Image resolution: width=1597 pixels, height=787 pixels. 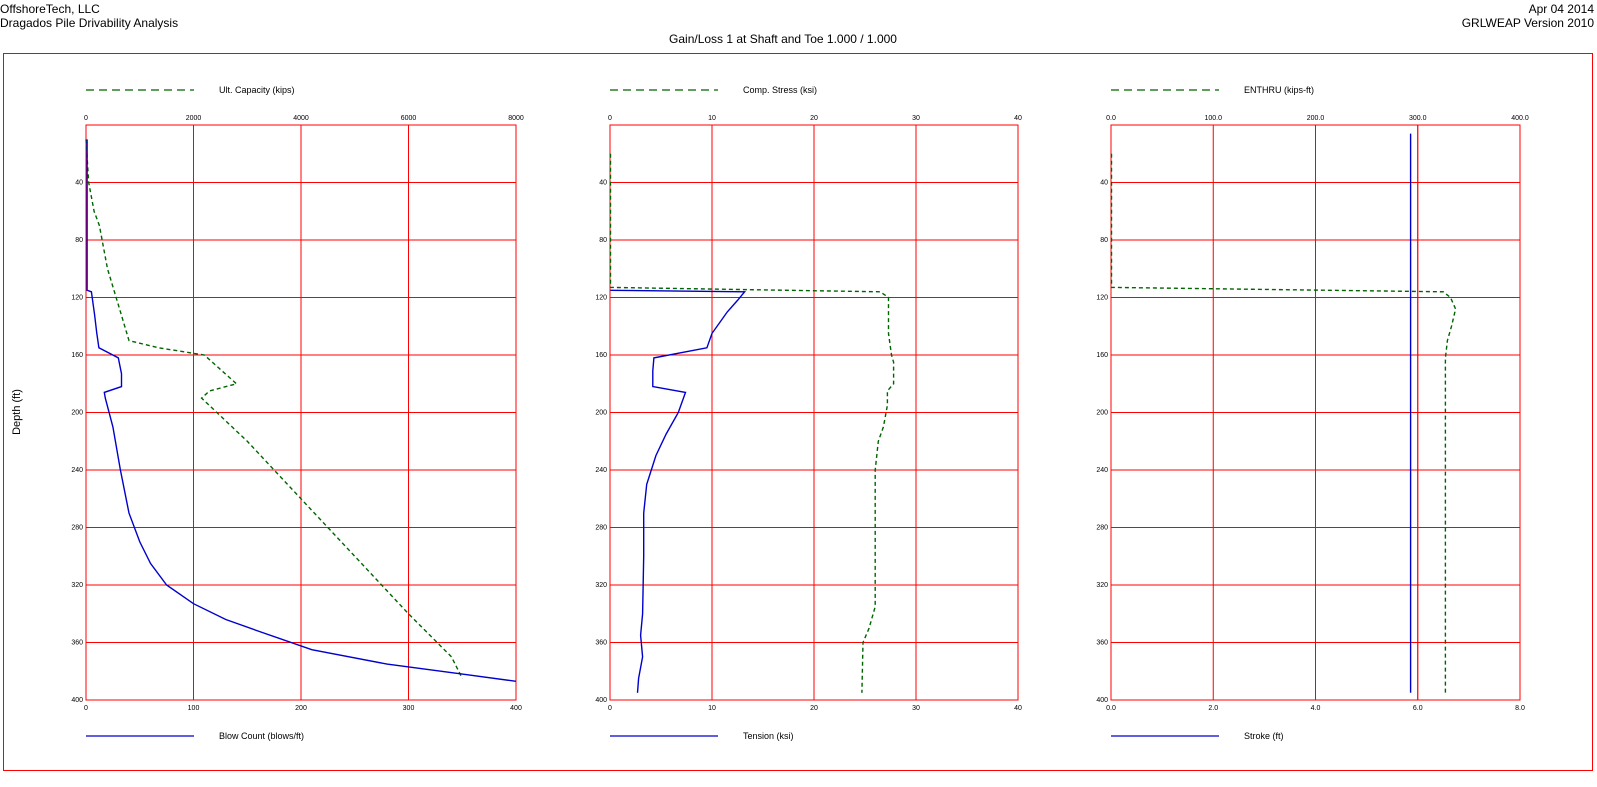 I want to click on bottom-tick-label: 10, so click(x=712, y=708).